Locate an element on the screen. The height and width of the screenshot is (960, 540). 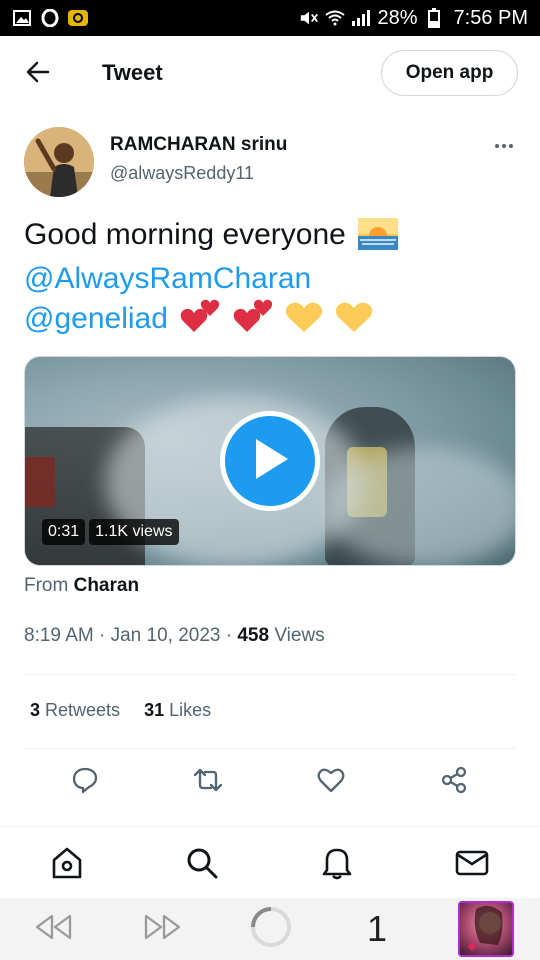
signal-icon is located at coordinates (361, 18).